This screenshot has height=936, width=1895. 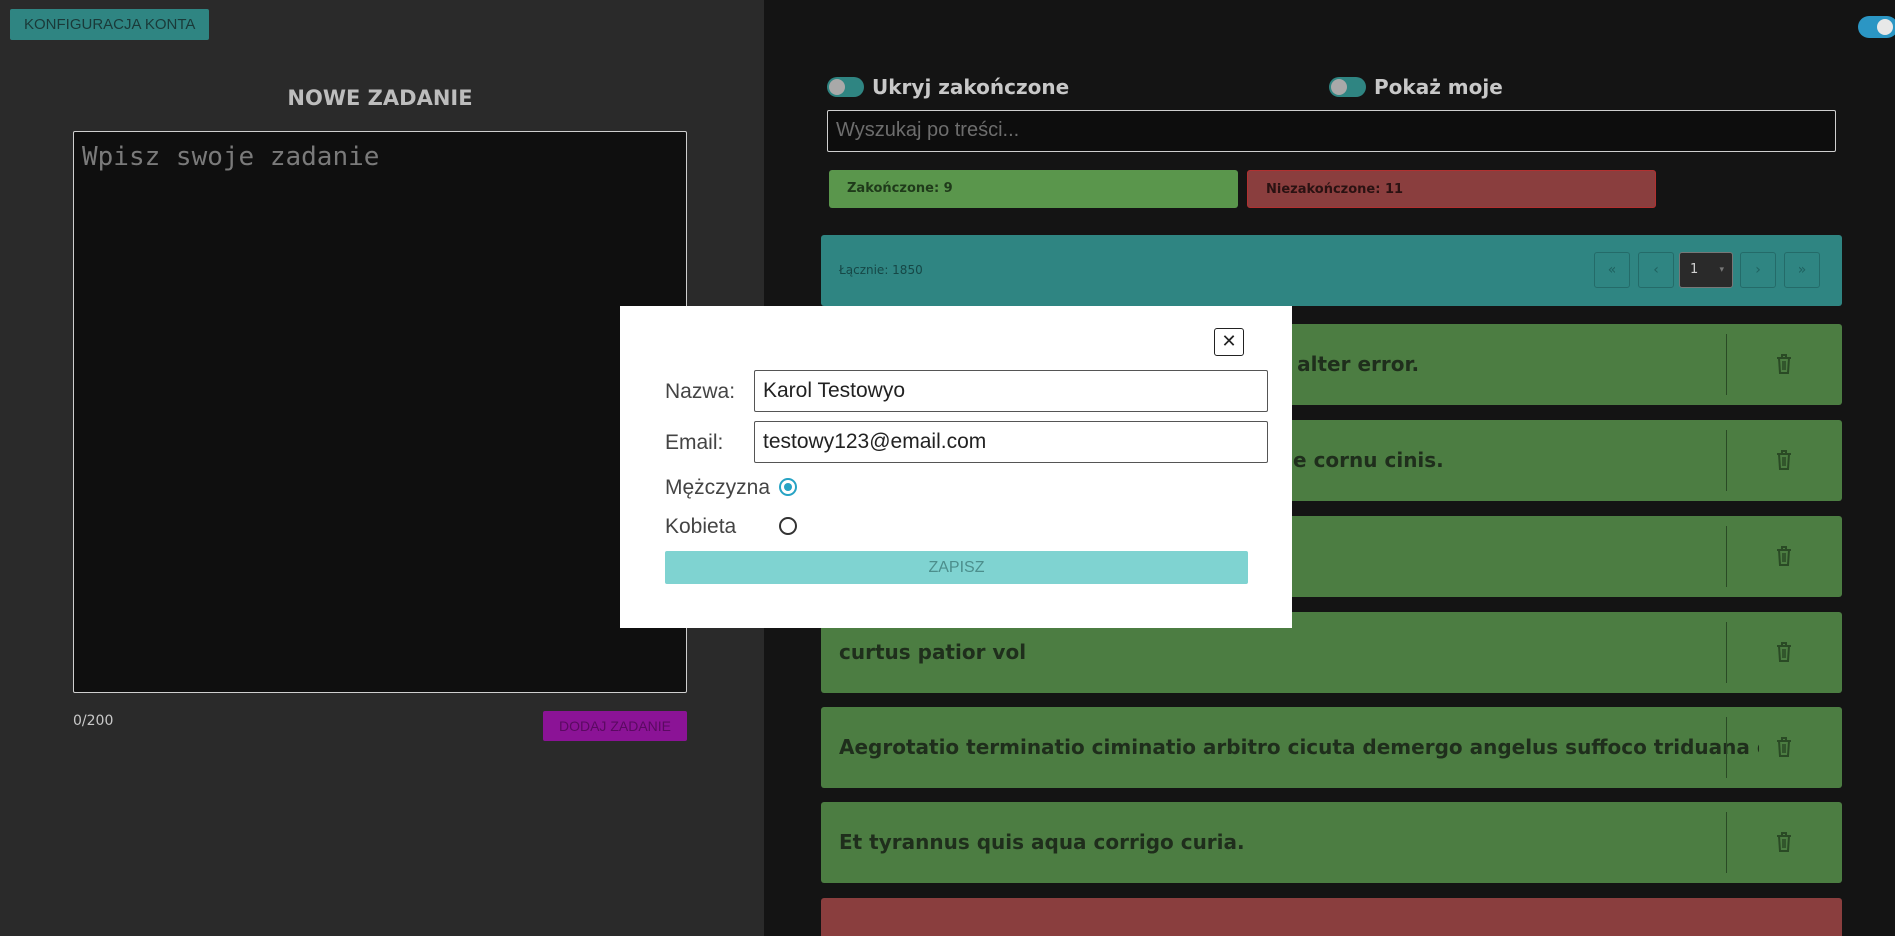 I want to click on close-button: ✕, so click(x=1229, y=342).